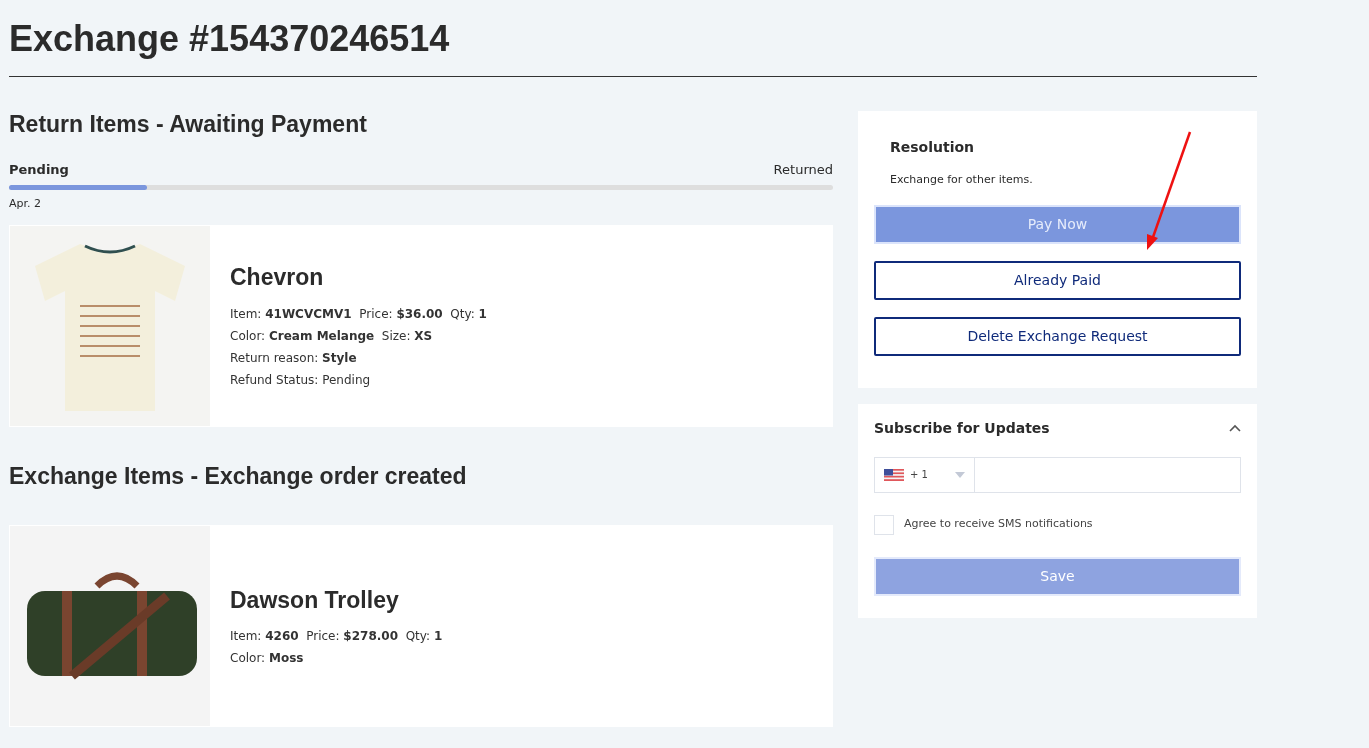 The width and height of the screenshot is (1369, 748). What do you see at coordinates (884, 524) in the screenshot?
I see `sms-checkbox` at bounding box center [884, 524].